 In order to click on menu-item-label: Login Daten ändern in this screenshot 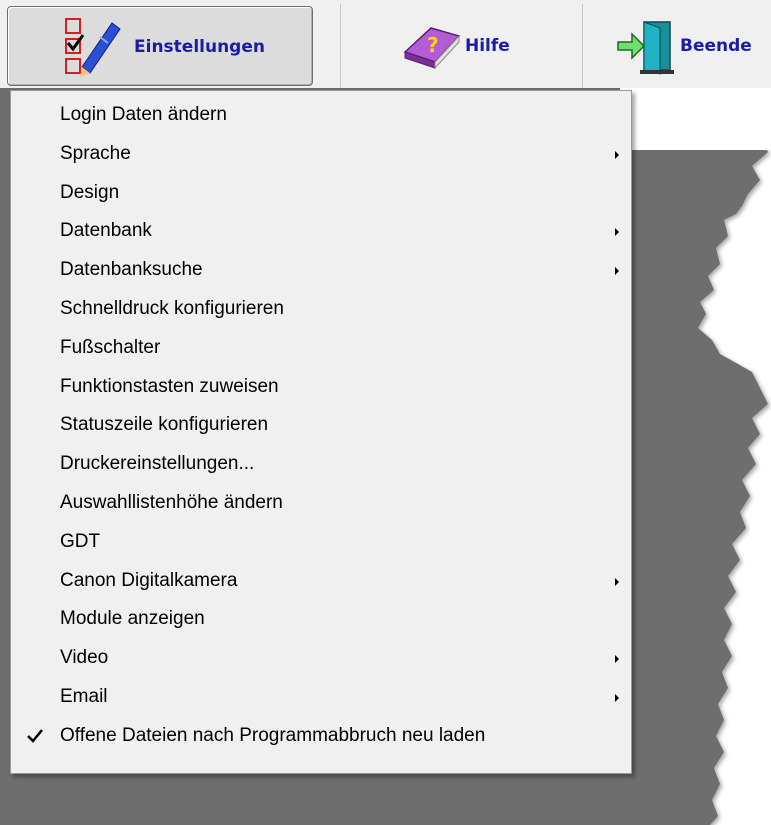, I will do `click(143, 114)`.